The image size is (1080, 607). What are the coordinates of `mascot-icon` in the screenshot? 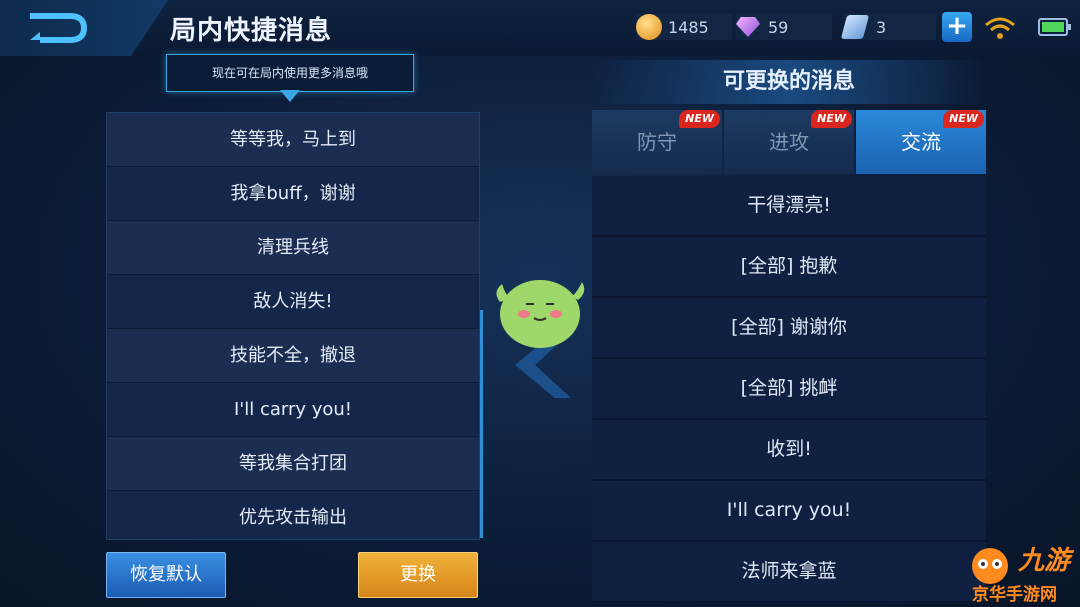 It's located at (540, 314).